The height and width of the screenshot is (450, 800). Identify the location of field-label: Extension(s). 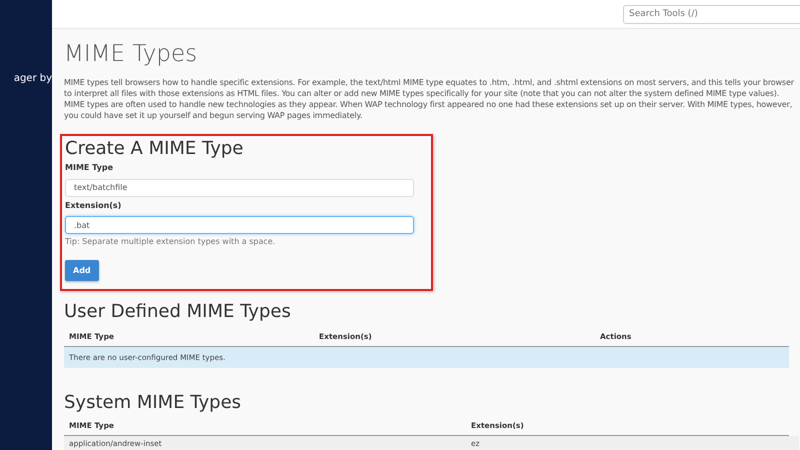
(93, 205).